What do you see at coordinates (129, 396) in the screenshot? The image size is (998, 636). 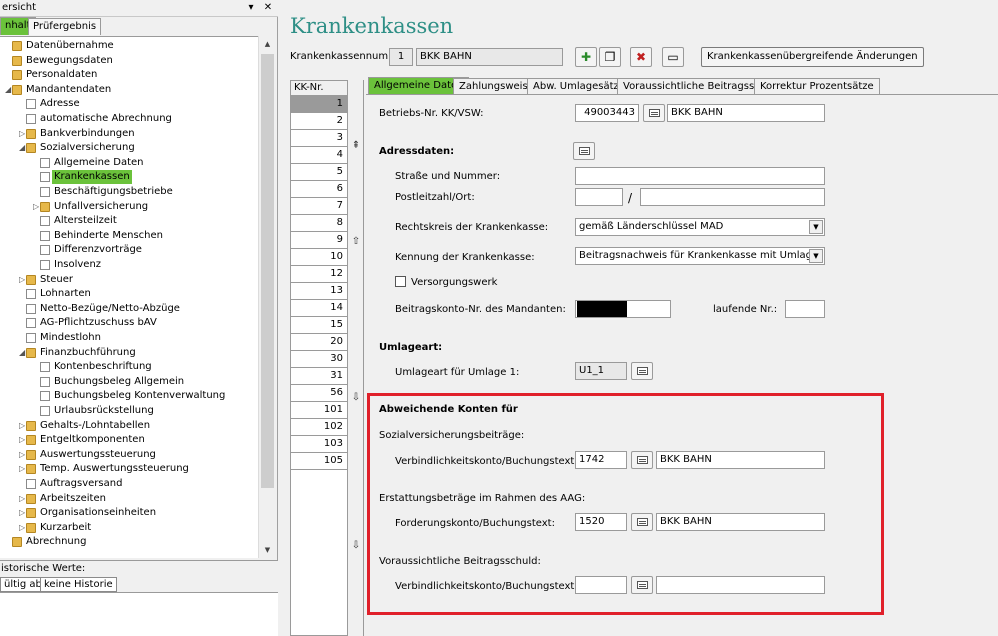 I see `tree-item: Buchungsbeleg Kontenverwaltung` at bounding box center [129, 396].